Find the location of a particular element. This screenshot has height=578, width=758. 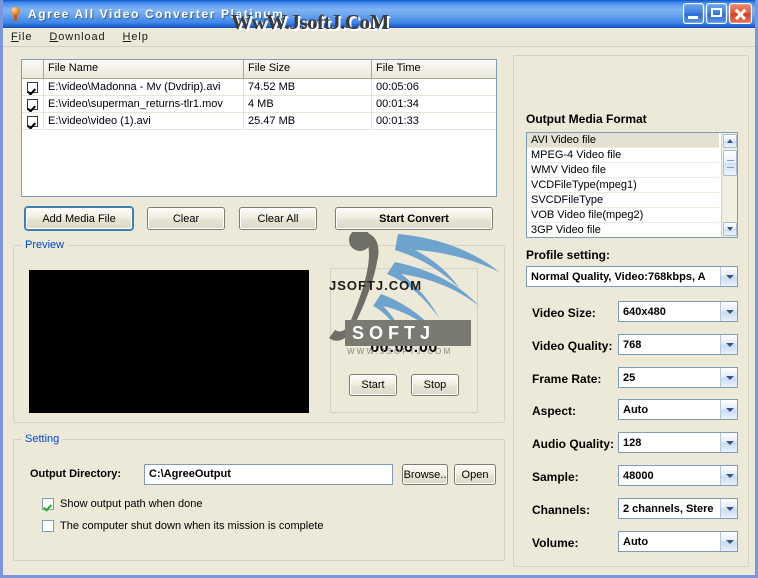

preview-start-button: Start is located at coordinates (373, 385).